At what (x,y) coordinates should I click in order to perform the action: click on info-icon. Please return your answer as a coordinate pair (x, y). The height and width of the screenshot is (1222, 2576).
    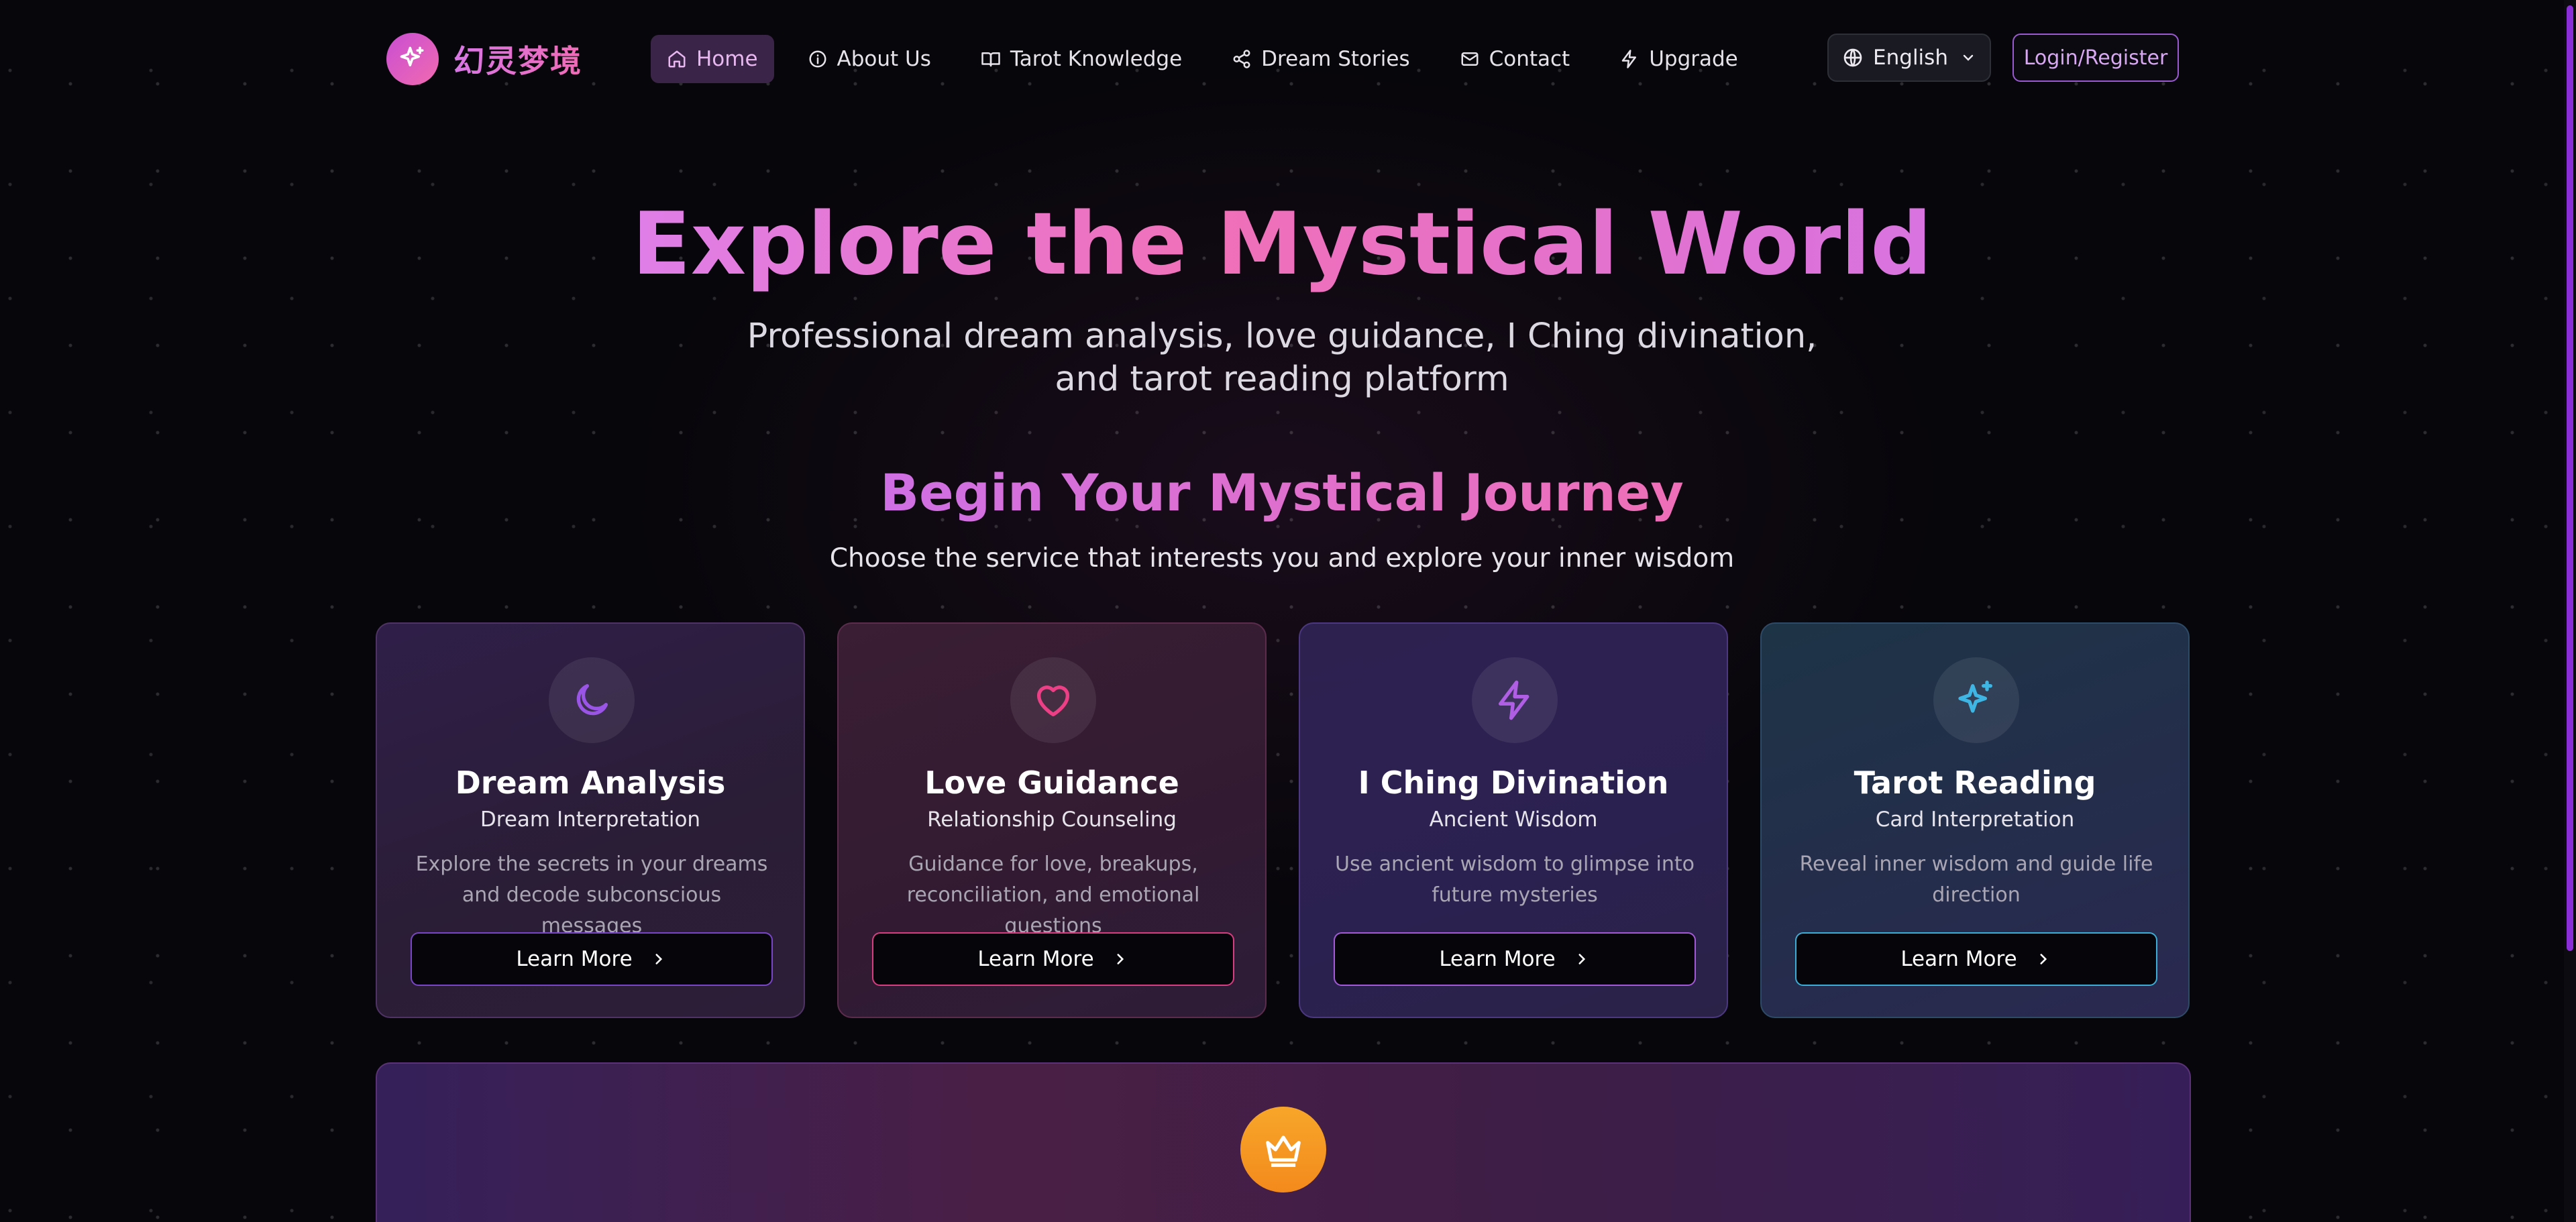
    Looking at the image, I should click on (817, 59).